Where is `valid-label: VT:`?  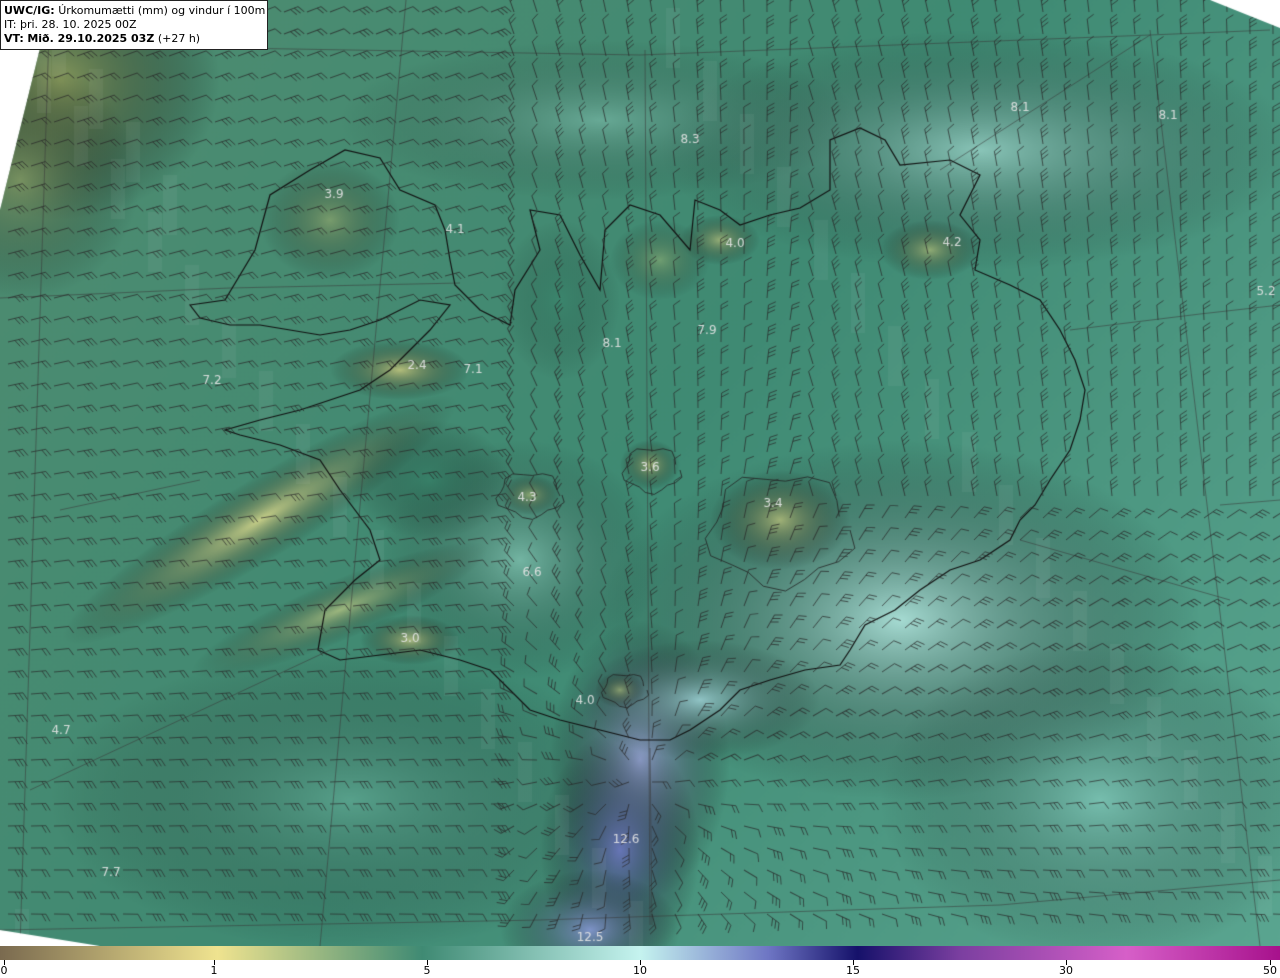 valid-label: VT: is located at coordinates (14, 38).